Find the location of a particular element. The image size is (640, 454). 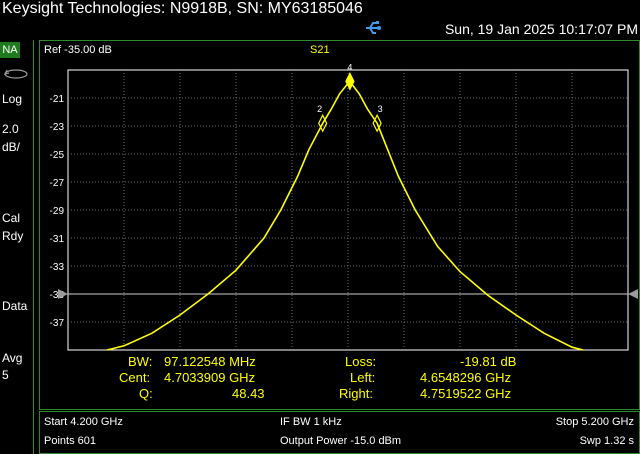

y-tick-label: -37 is located at coordinates (57, 323).